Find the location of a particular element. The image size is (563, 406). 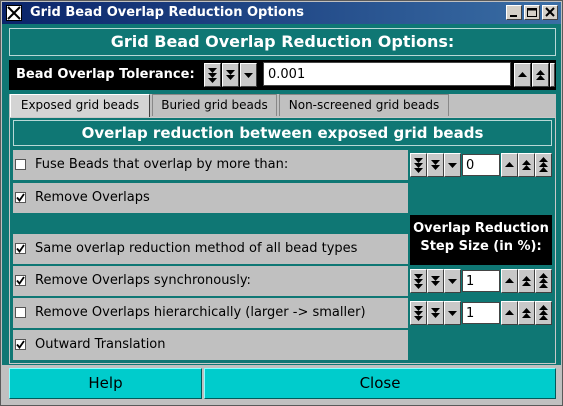

same-method-checkbox is located at coordinates (20, 248).